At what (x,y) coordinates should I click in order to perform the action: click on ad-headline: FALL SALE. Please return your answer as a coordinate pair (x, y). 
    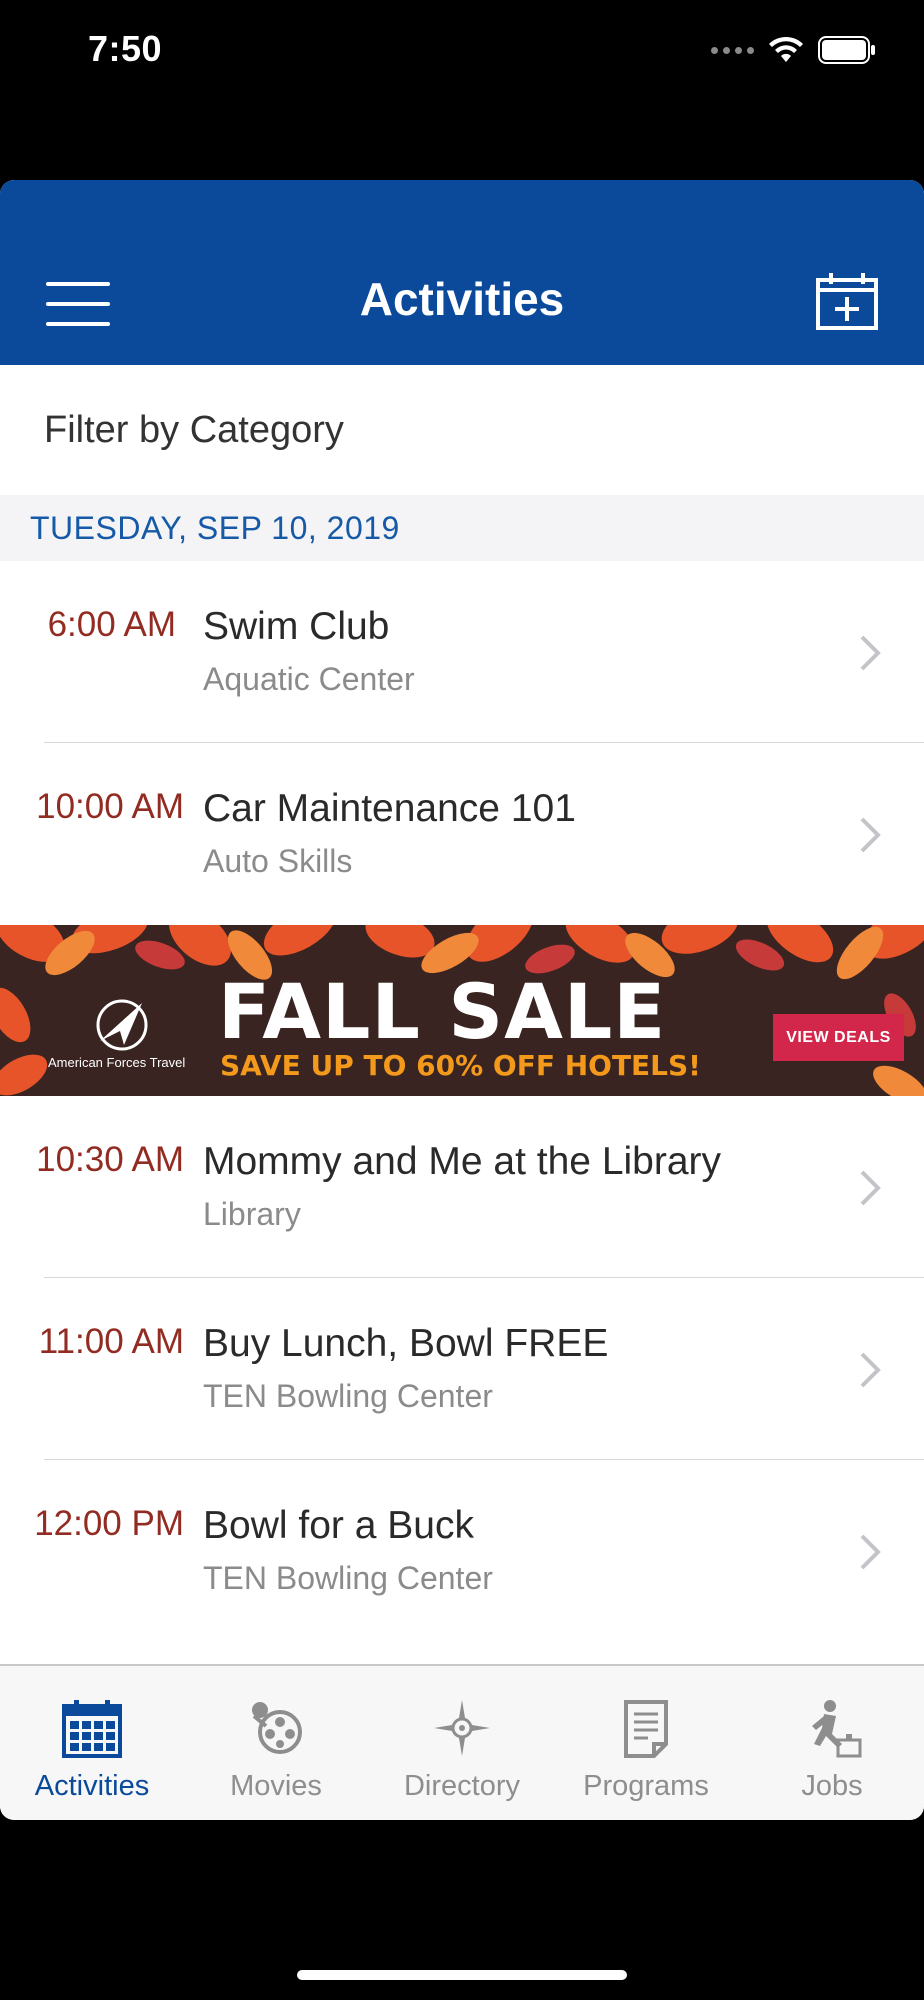
    Looking at the image, I should click on (442, 1011).